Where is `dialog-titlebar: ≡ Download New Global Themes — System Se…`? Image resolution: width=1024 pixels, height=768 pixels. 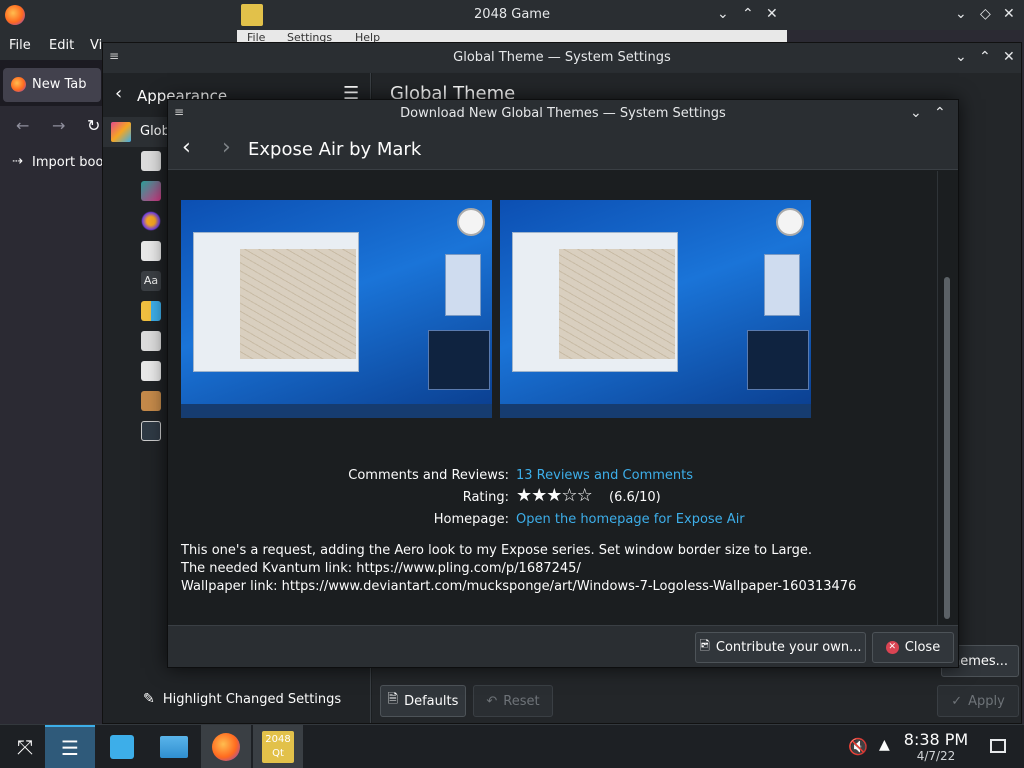
dialog-titlebar: ≡ Download New Global Themes — System Se… is located at coordinates (563, 114).